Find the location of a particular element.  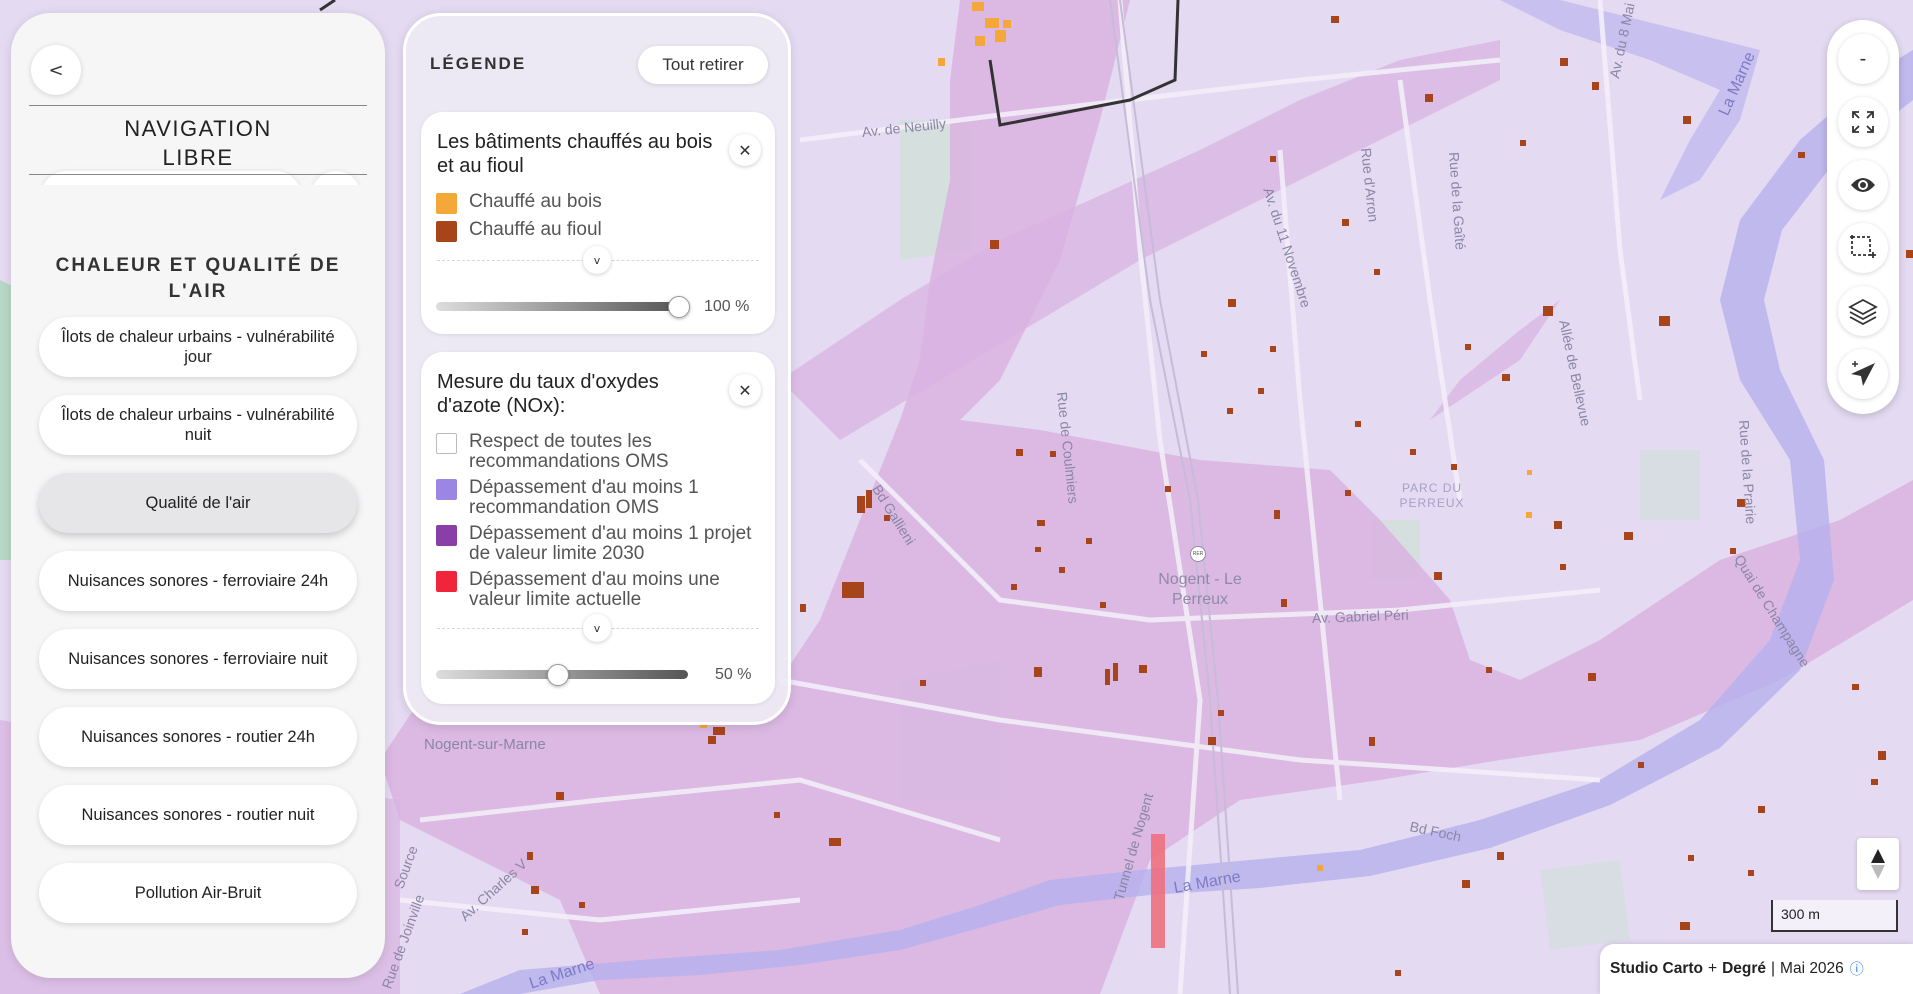

legend-title: LÉGENDE is located at coordinates (478, 63).